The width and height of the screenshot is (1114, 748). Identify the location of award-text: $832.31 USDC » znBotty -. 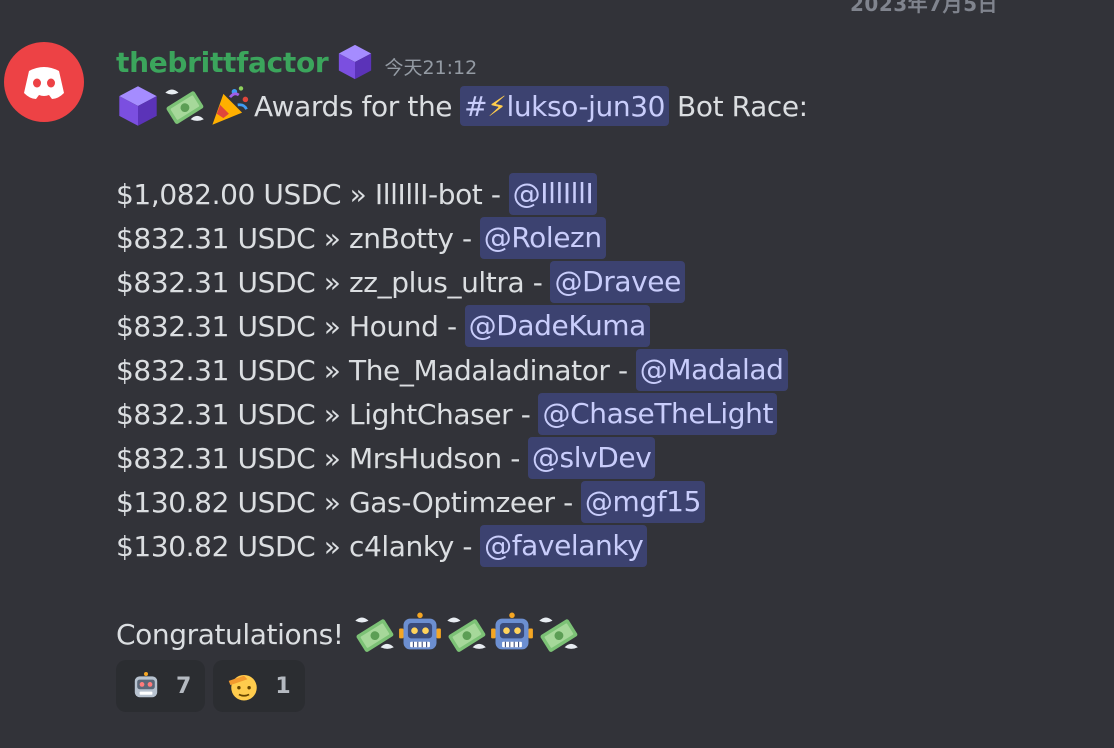
(294, 238).